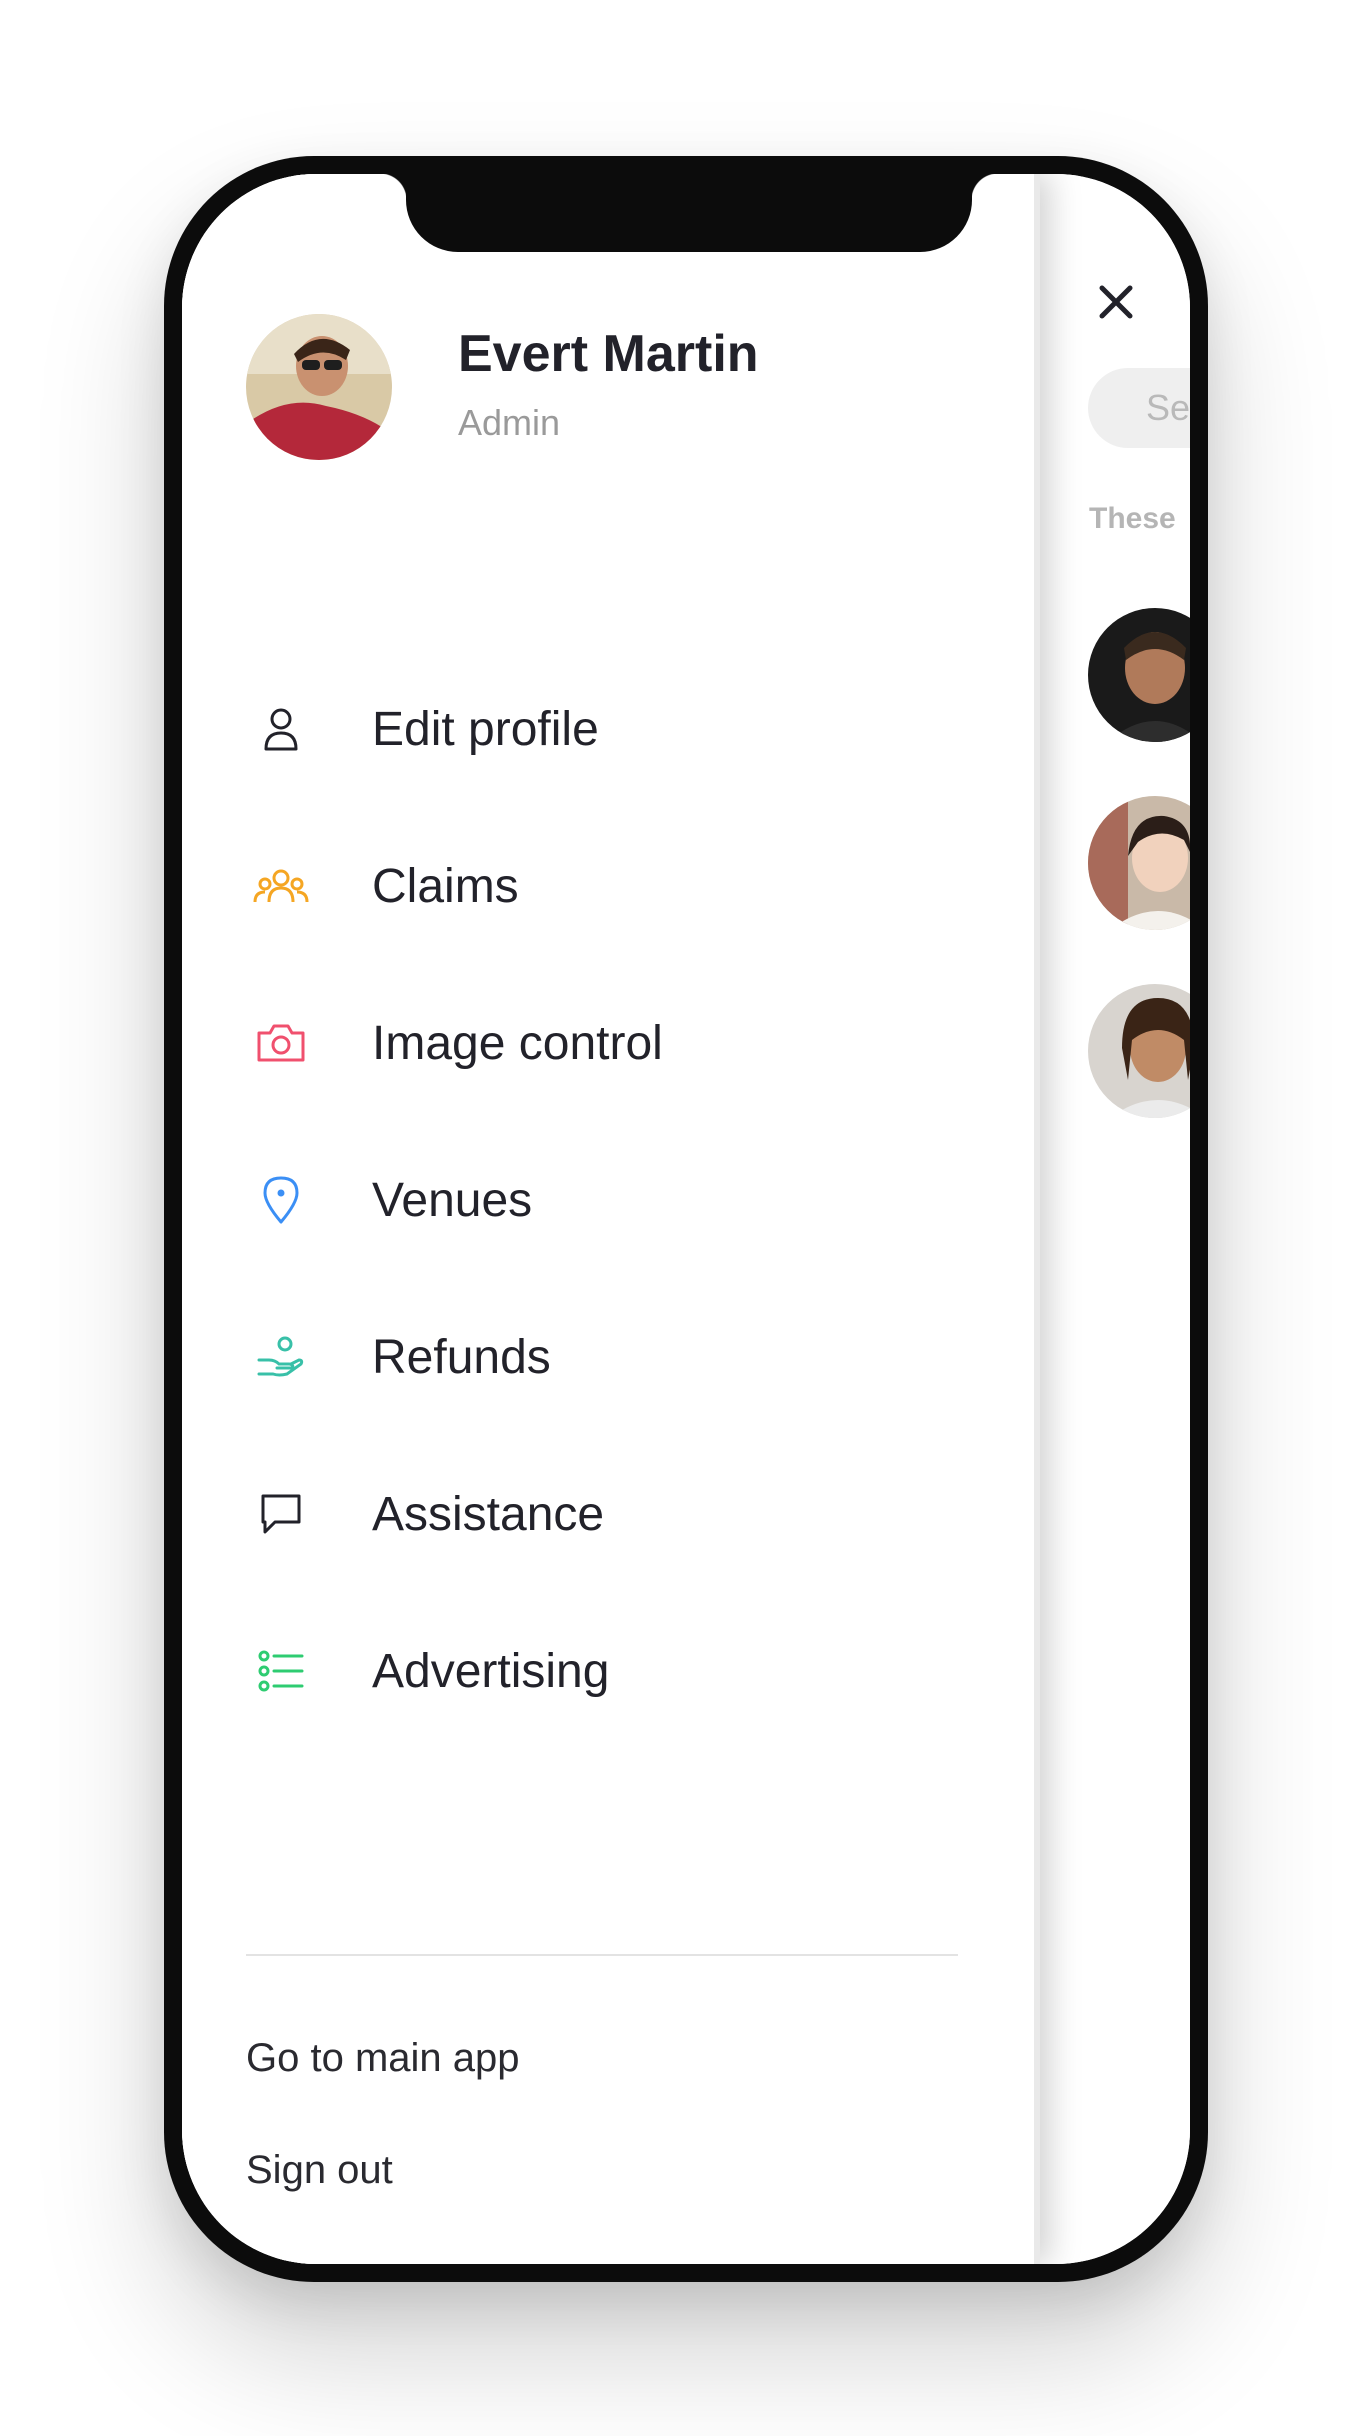  What do you see at coordinates (509, 422) in the screenshot?
I see `profile-role: Admin` at bounding box center [509, 422].